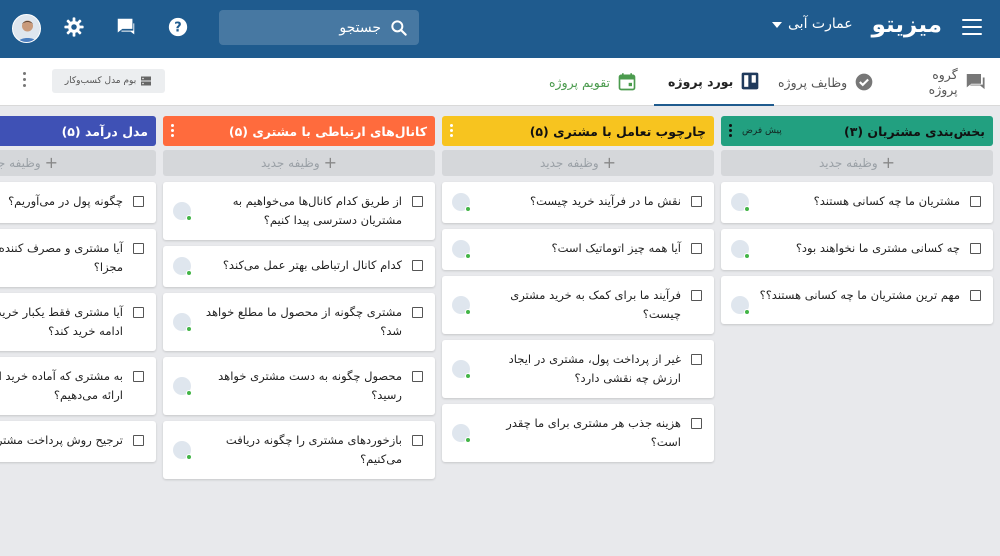  What do you see at coordinates (593, 82) in the screenshot?
I see `tab-project-calendar: تقویم پروژه` at bounding box center [593, 82].